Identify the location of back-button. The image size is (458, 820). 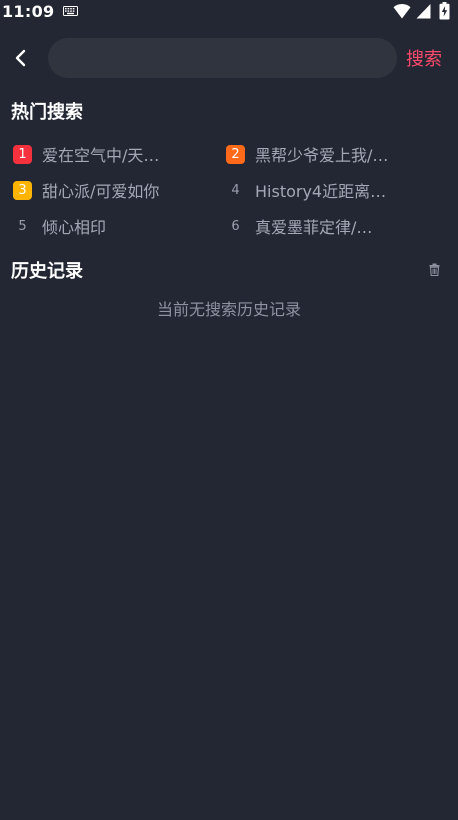
(21, 58).